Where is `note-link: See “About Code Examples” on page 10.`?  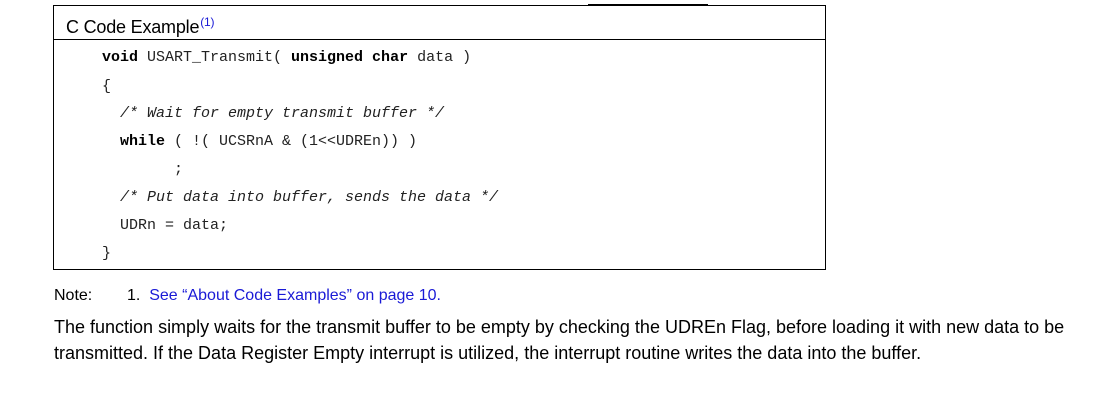
note-link: See “About Code Examples” on page 10. is located at coordinates (295, 295).